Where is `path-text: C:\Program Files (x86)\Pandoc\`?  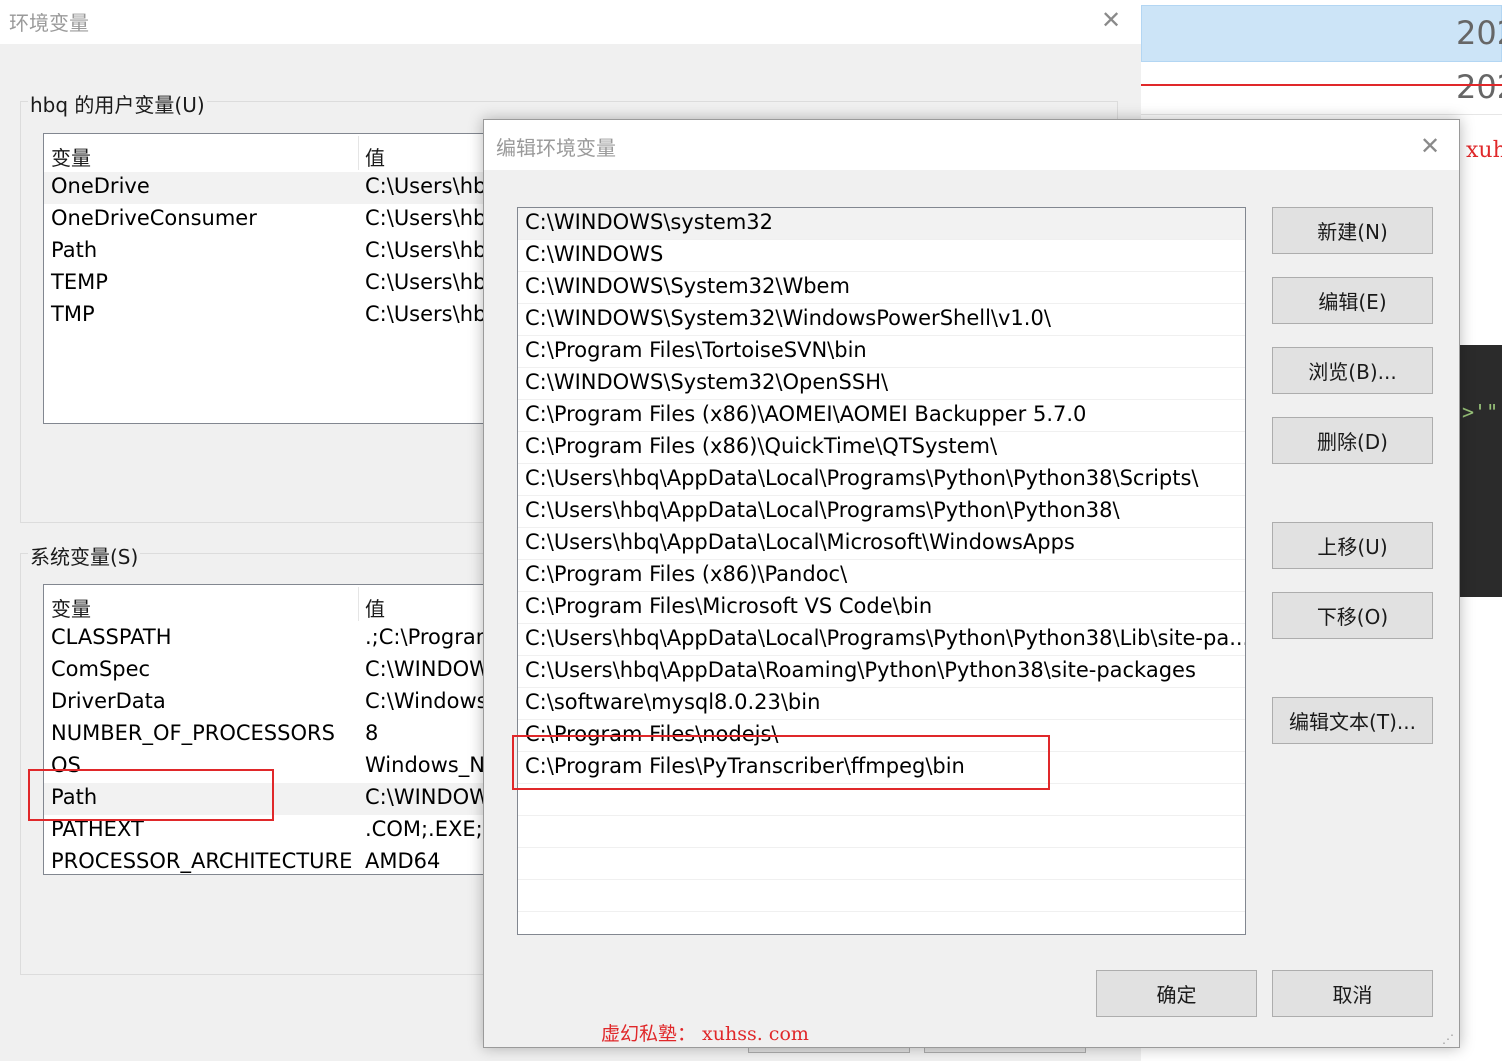 path-text: C:\Program Files (x86)\Pandoc\ is located at coordinates (686, 574).